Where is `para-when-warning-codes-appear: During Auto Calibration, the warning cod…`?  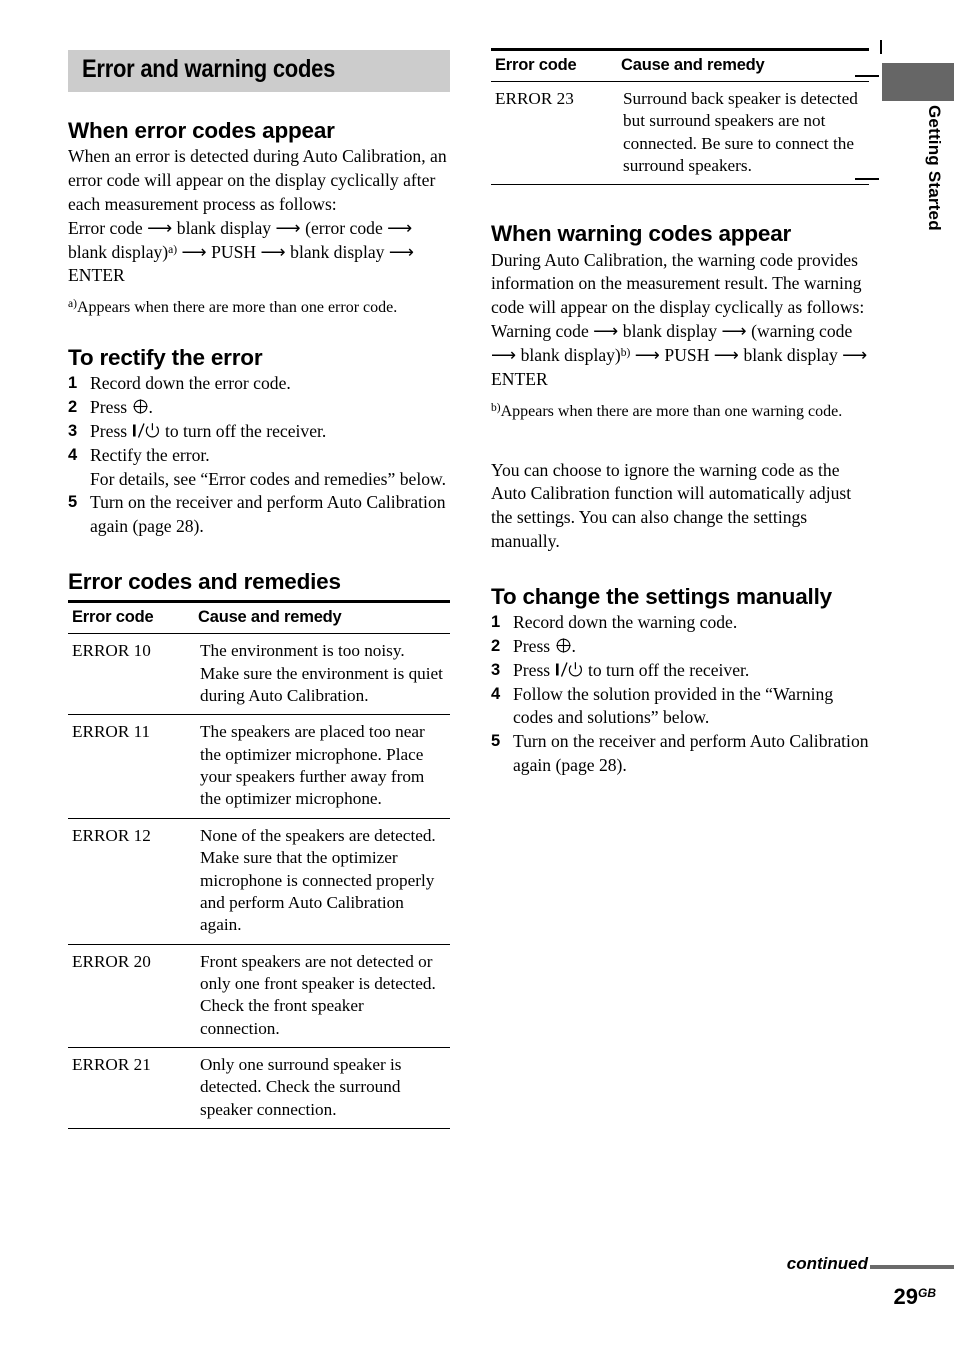 para-when-warning-codes-appear: During Auto Calibration, the warning cod… is located at coordinates (678, 283).